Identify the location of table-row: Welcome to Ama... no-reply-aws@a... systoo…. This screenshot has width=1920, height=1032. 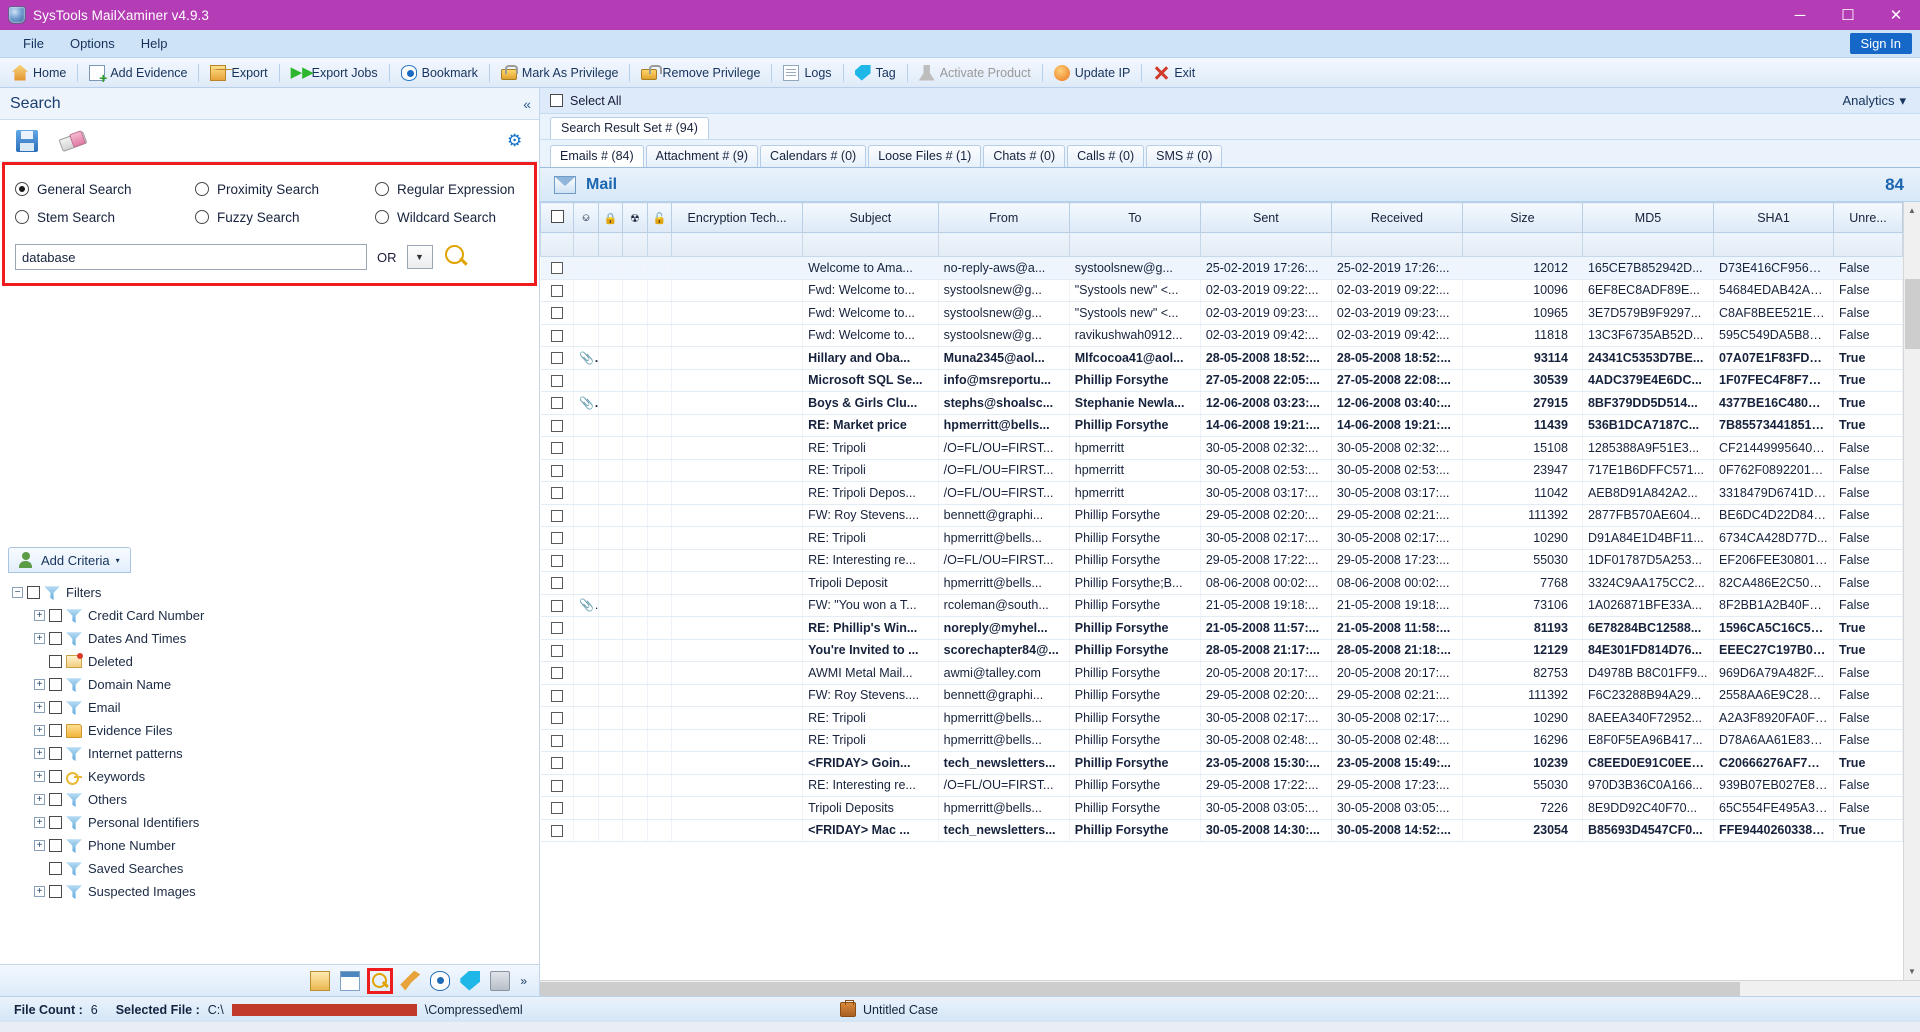
(1221, 268).